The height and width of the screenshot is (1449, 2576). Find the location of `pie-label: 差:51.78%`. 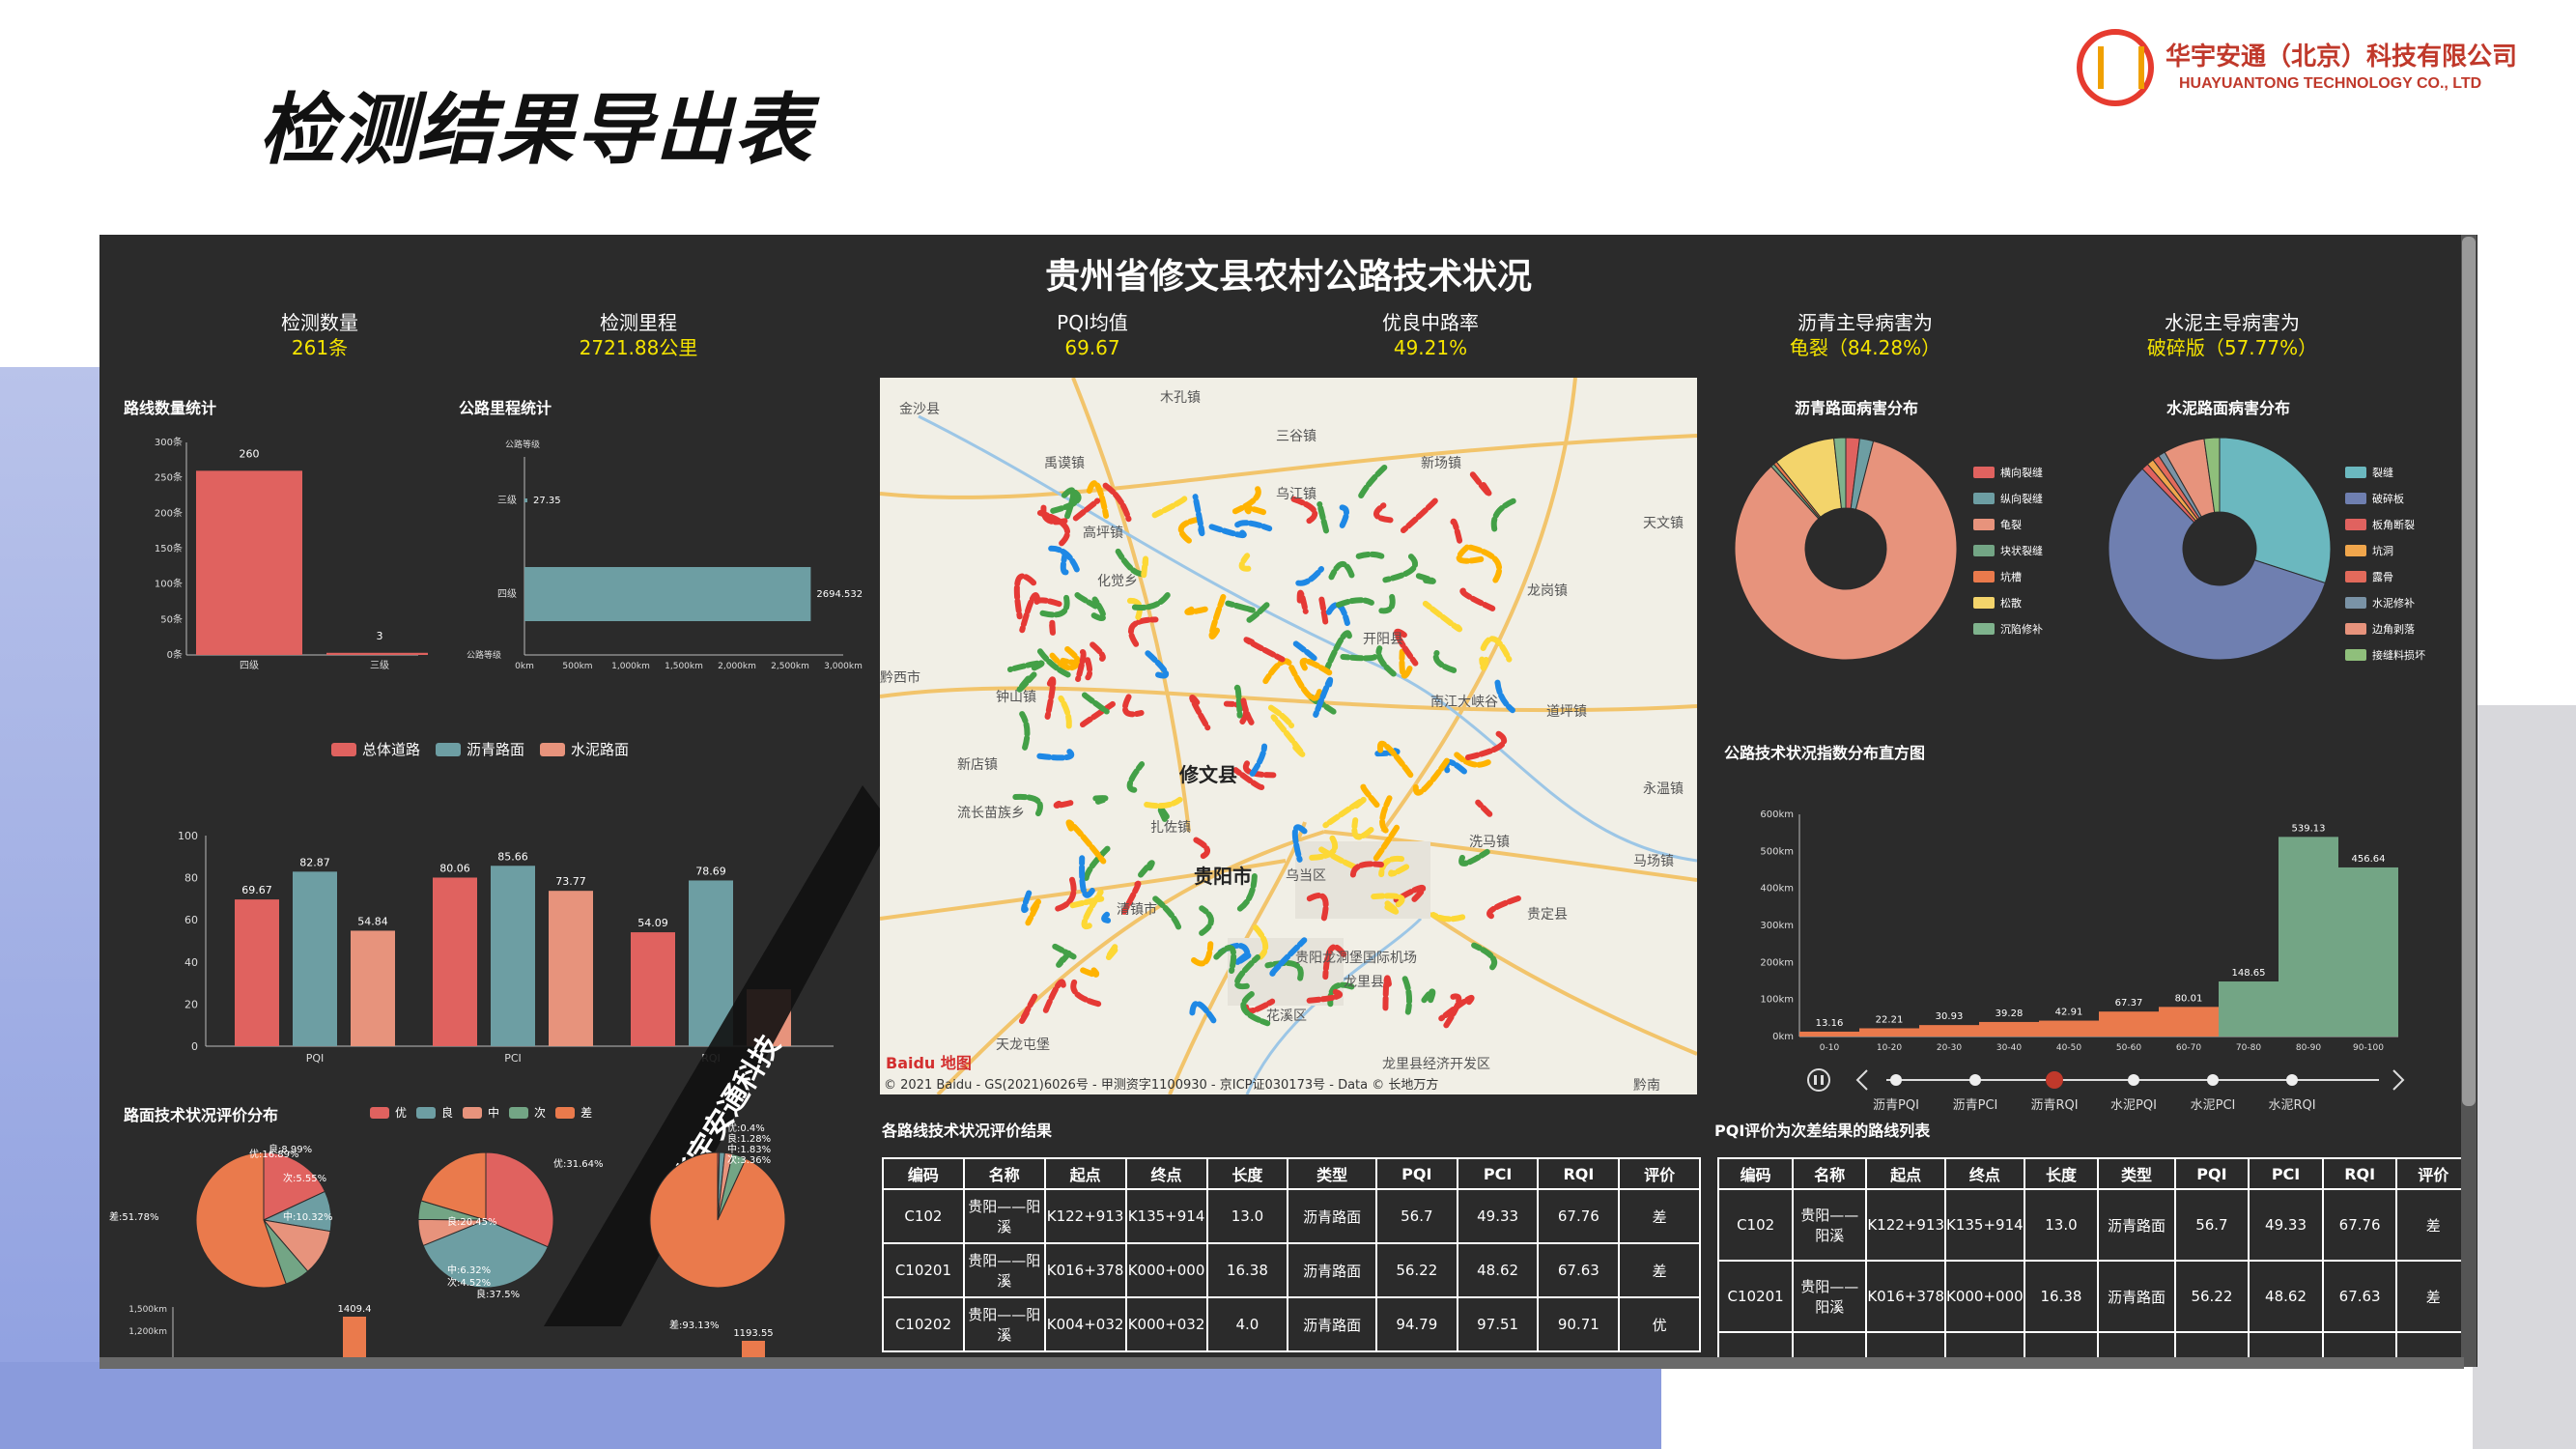

pie-label: 差:51.78% is located at coordinates (134, 1216).